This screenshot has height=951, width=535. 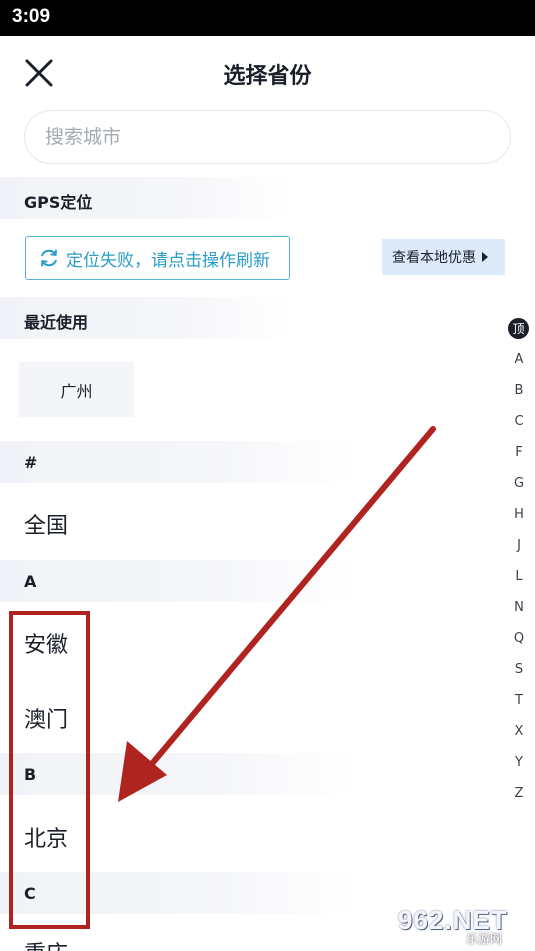 I want to click on search-box, so click(x=267, y=137).